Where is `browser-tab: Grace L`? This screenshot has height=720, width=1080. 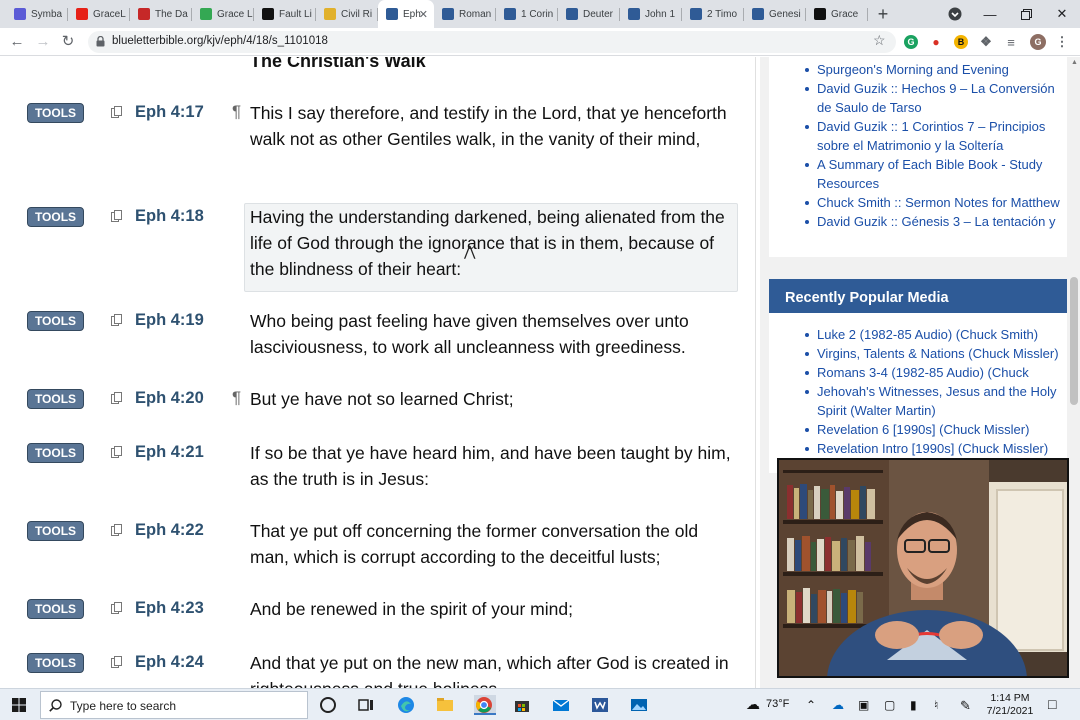
browser-tab: Grace L is located at coordinates (223, 14).